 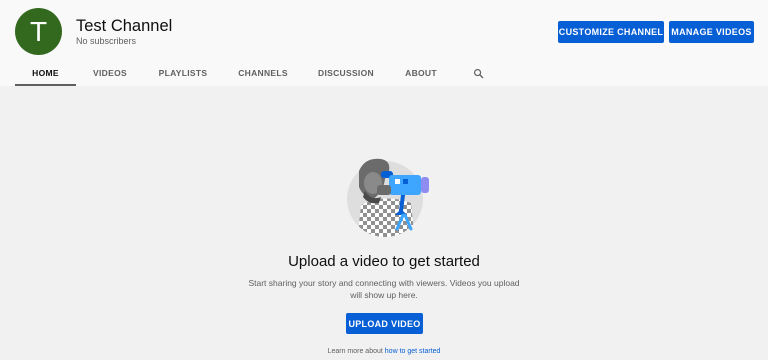 I want to click on learn-more-text: Learn more about how to get started, so click(x=384, y=351).